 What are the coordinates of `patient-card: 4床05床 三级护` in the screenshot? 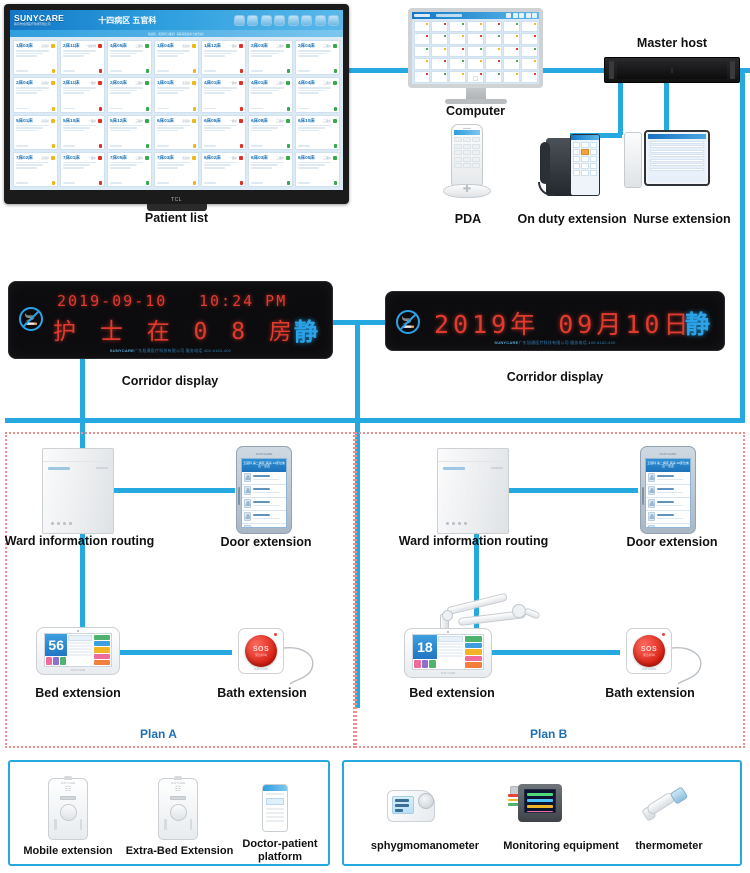 It's located at (129, 58).